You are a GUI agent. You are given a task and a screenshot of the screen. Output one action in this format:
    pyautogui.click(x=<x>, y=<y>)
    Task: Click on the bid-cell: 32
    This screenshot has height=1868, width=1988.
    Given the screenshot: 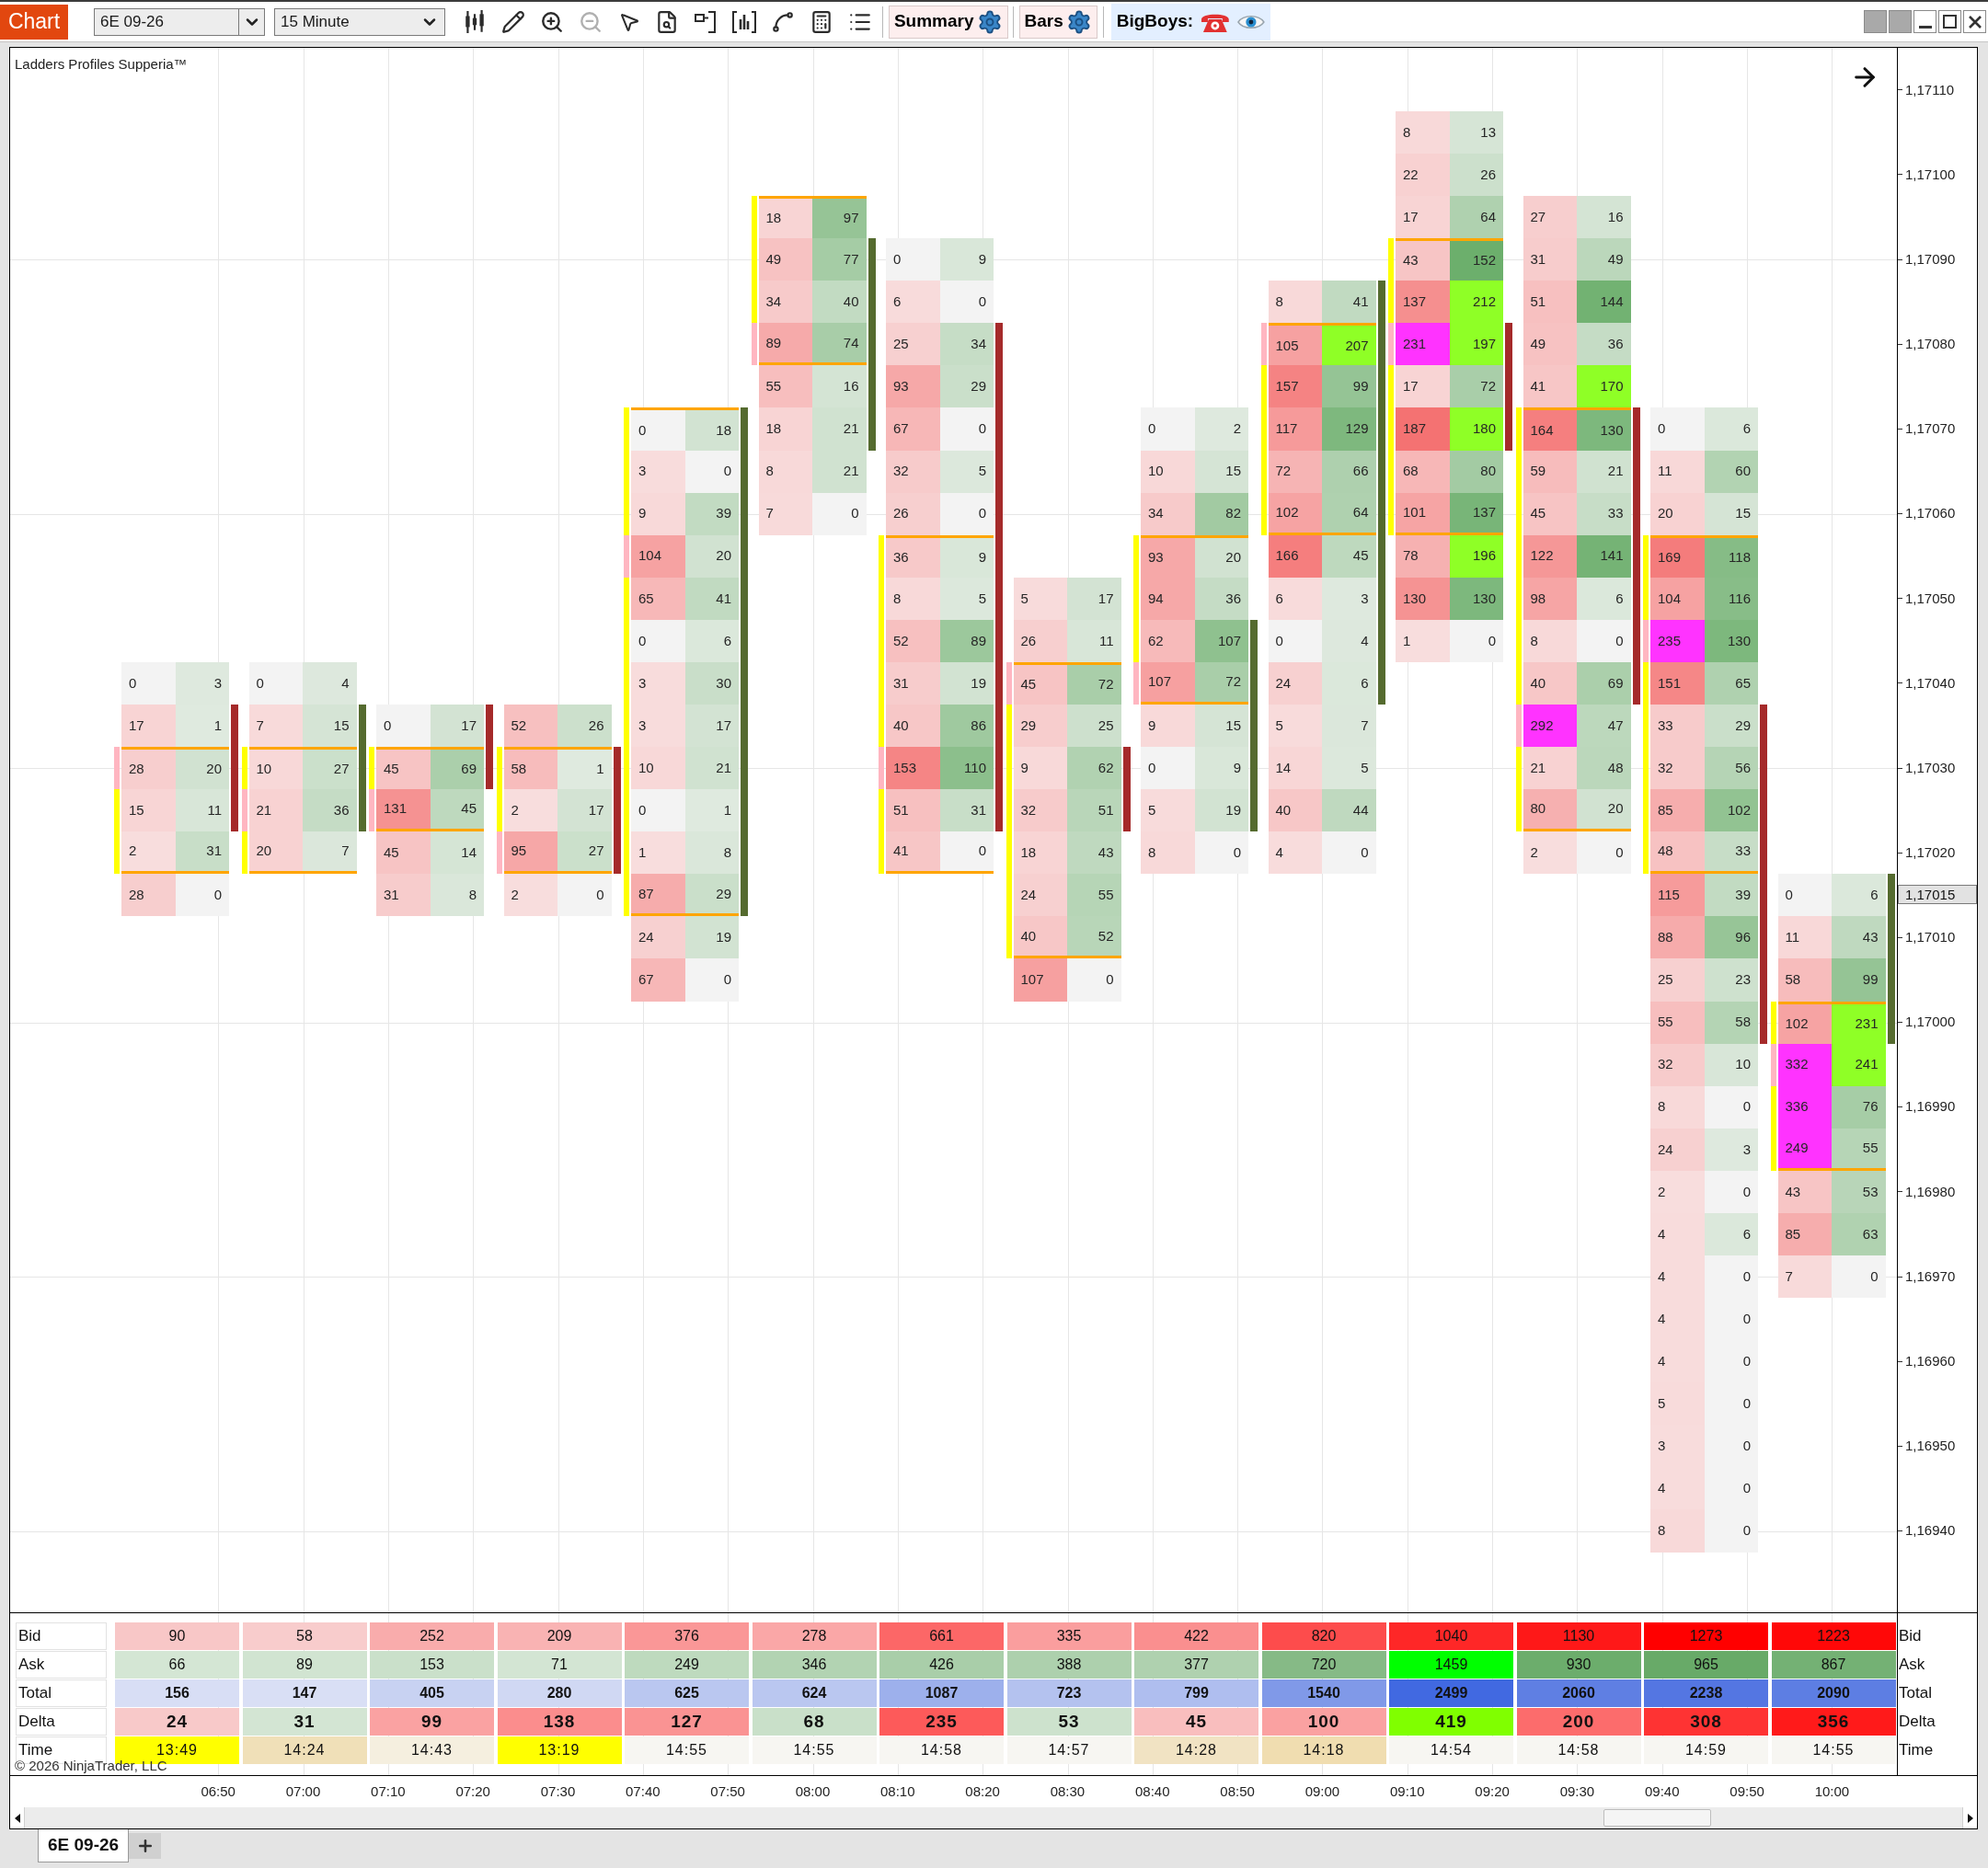 What is the action you would take?
    pyautogui.click(x=1677, y=768)
    